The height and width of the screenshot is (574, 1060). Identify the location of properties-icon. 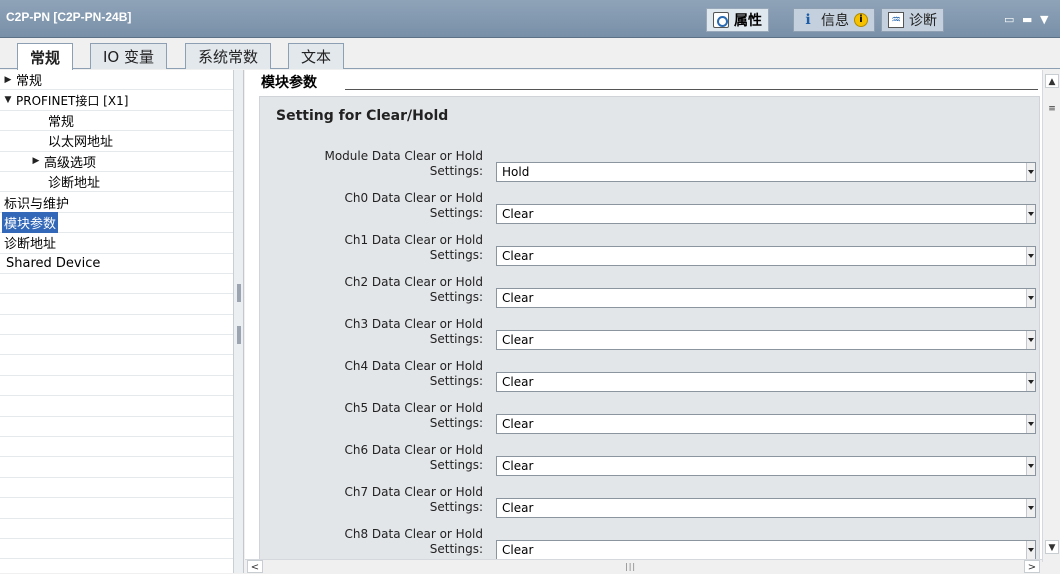
(721, 20).